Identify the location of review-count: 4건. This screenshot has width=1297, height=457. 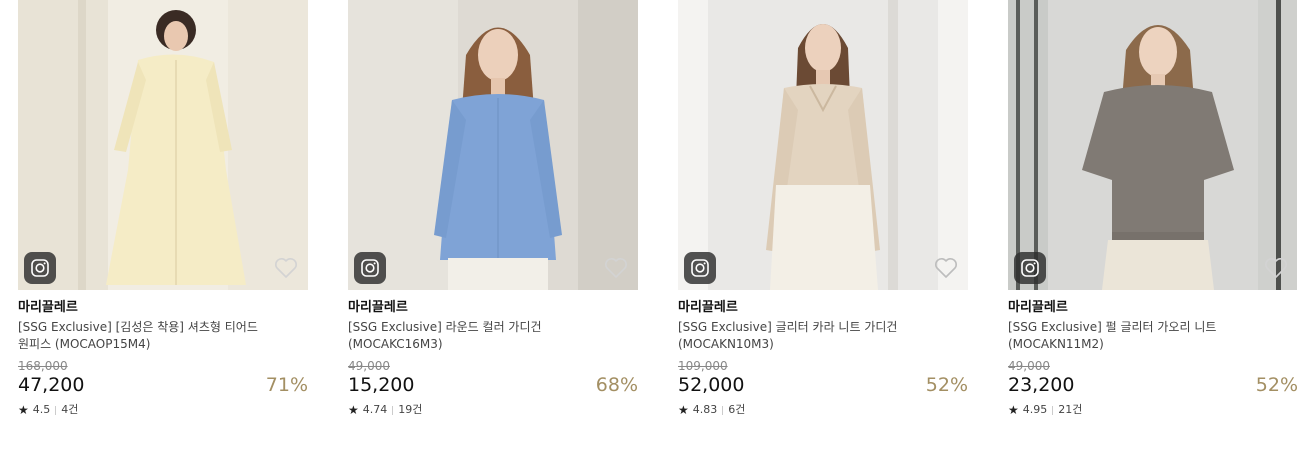
(70, 409).